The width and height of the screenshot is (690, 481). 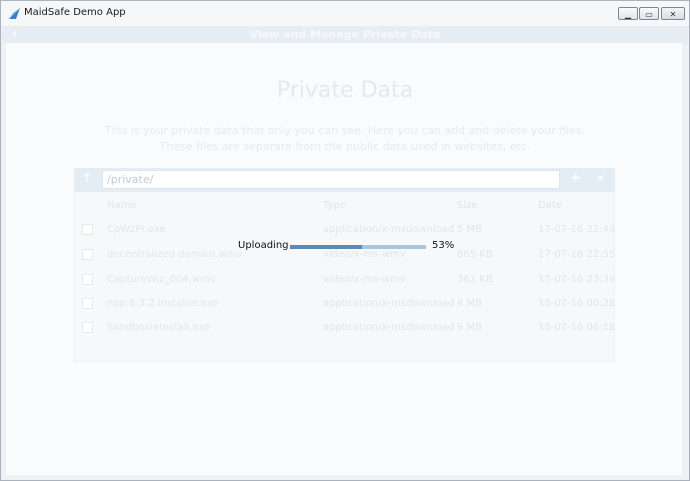 I want to click on app-header-bar: ‹ View and Manage Private Data, so click(x=345, y=35).